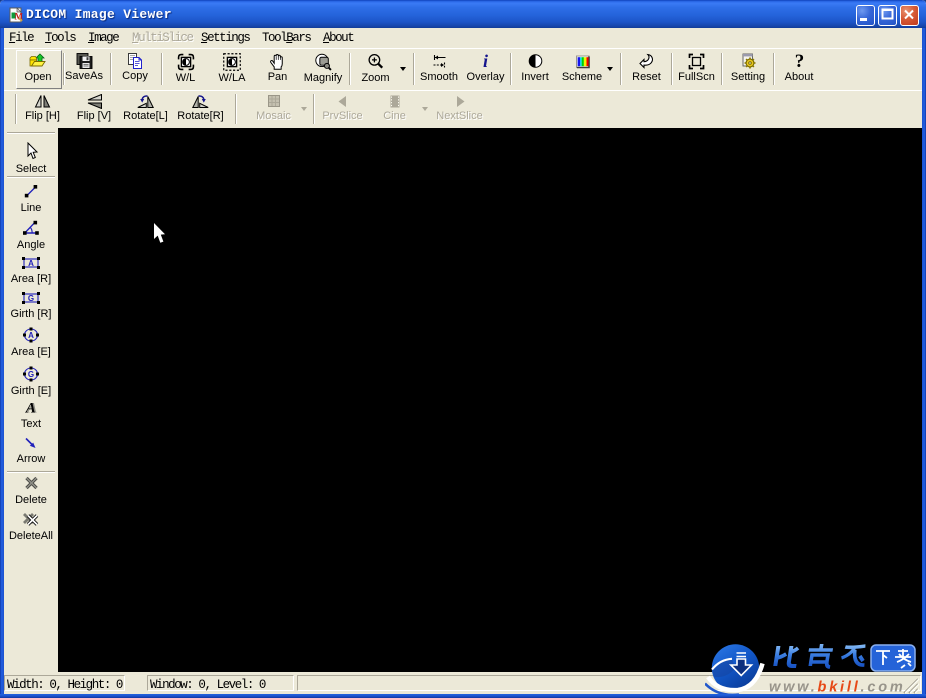  What do you see at coordinates (837, 687) in the screenshot?
I see `svg-text: www.bkill.com` at bounding box center [837, 687].